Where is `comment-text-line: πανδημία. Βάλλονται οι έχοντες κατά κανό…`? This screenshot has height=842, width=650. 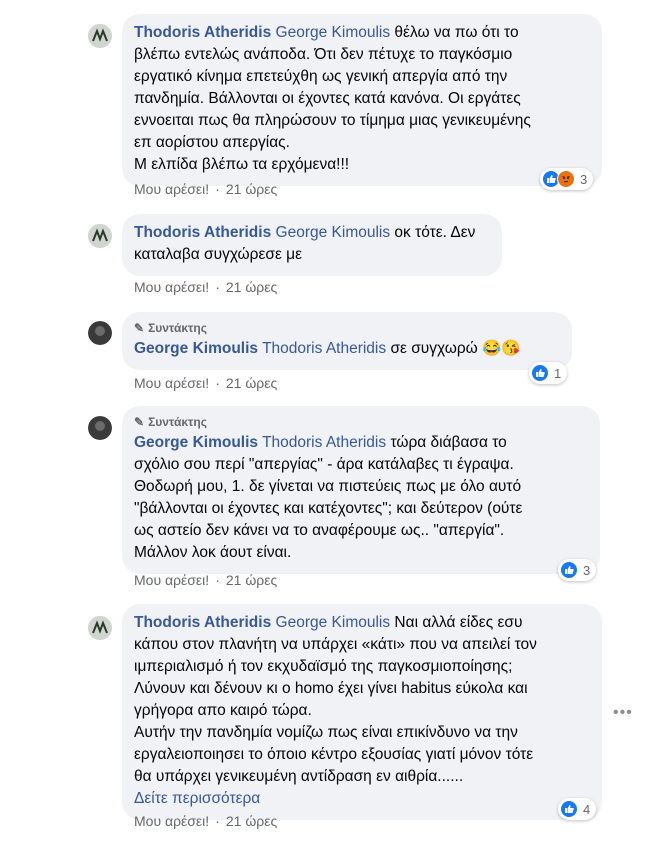
comment-text-line: πανδημία. Βάλλονται οι έχοντες κατά κανό… is located at coordinates (327, 98).